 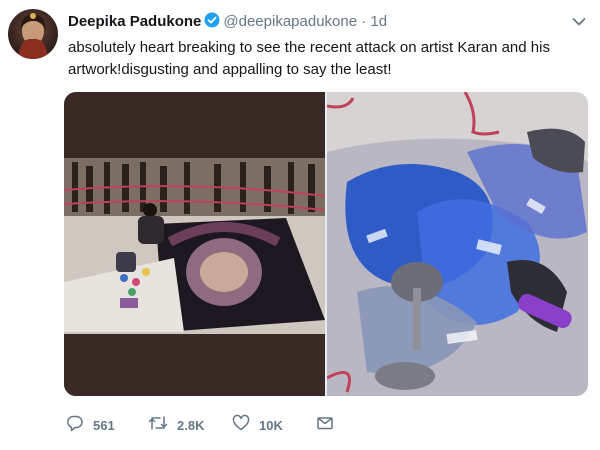 I want to click on verified-badge-icon, so click(x=212, y=22).